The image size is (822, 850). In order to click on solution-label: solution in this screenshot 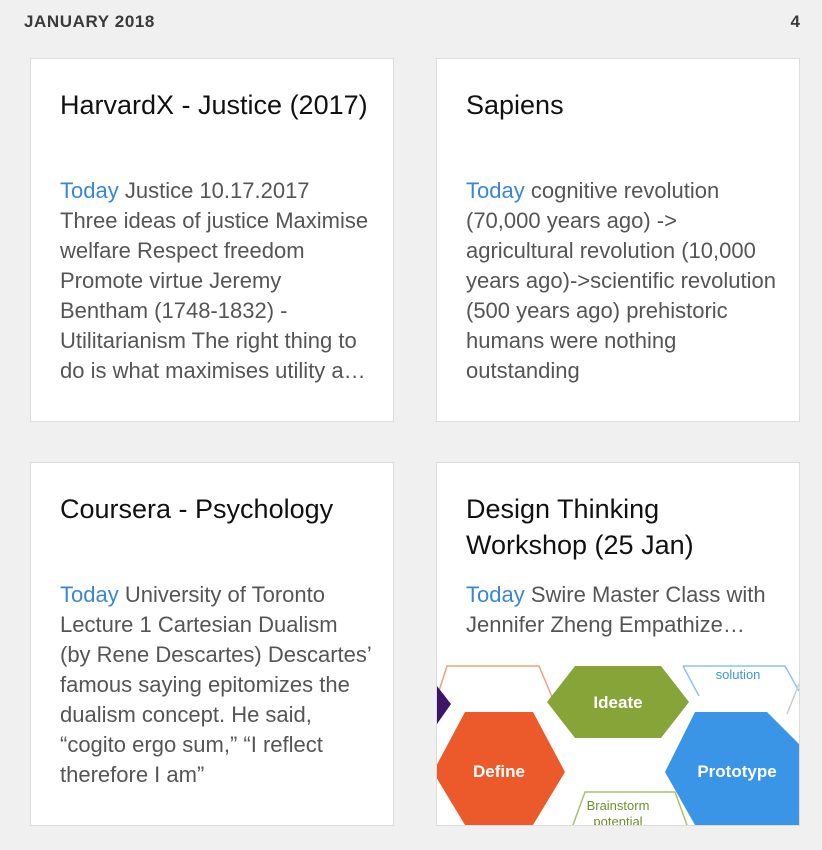, I will do `click(738, 674)`.